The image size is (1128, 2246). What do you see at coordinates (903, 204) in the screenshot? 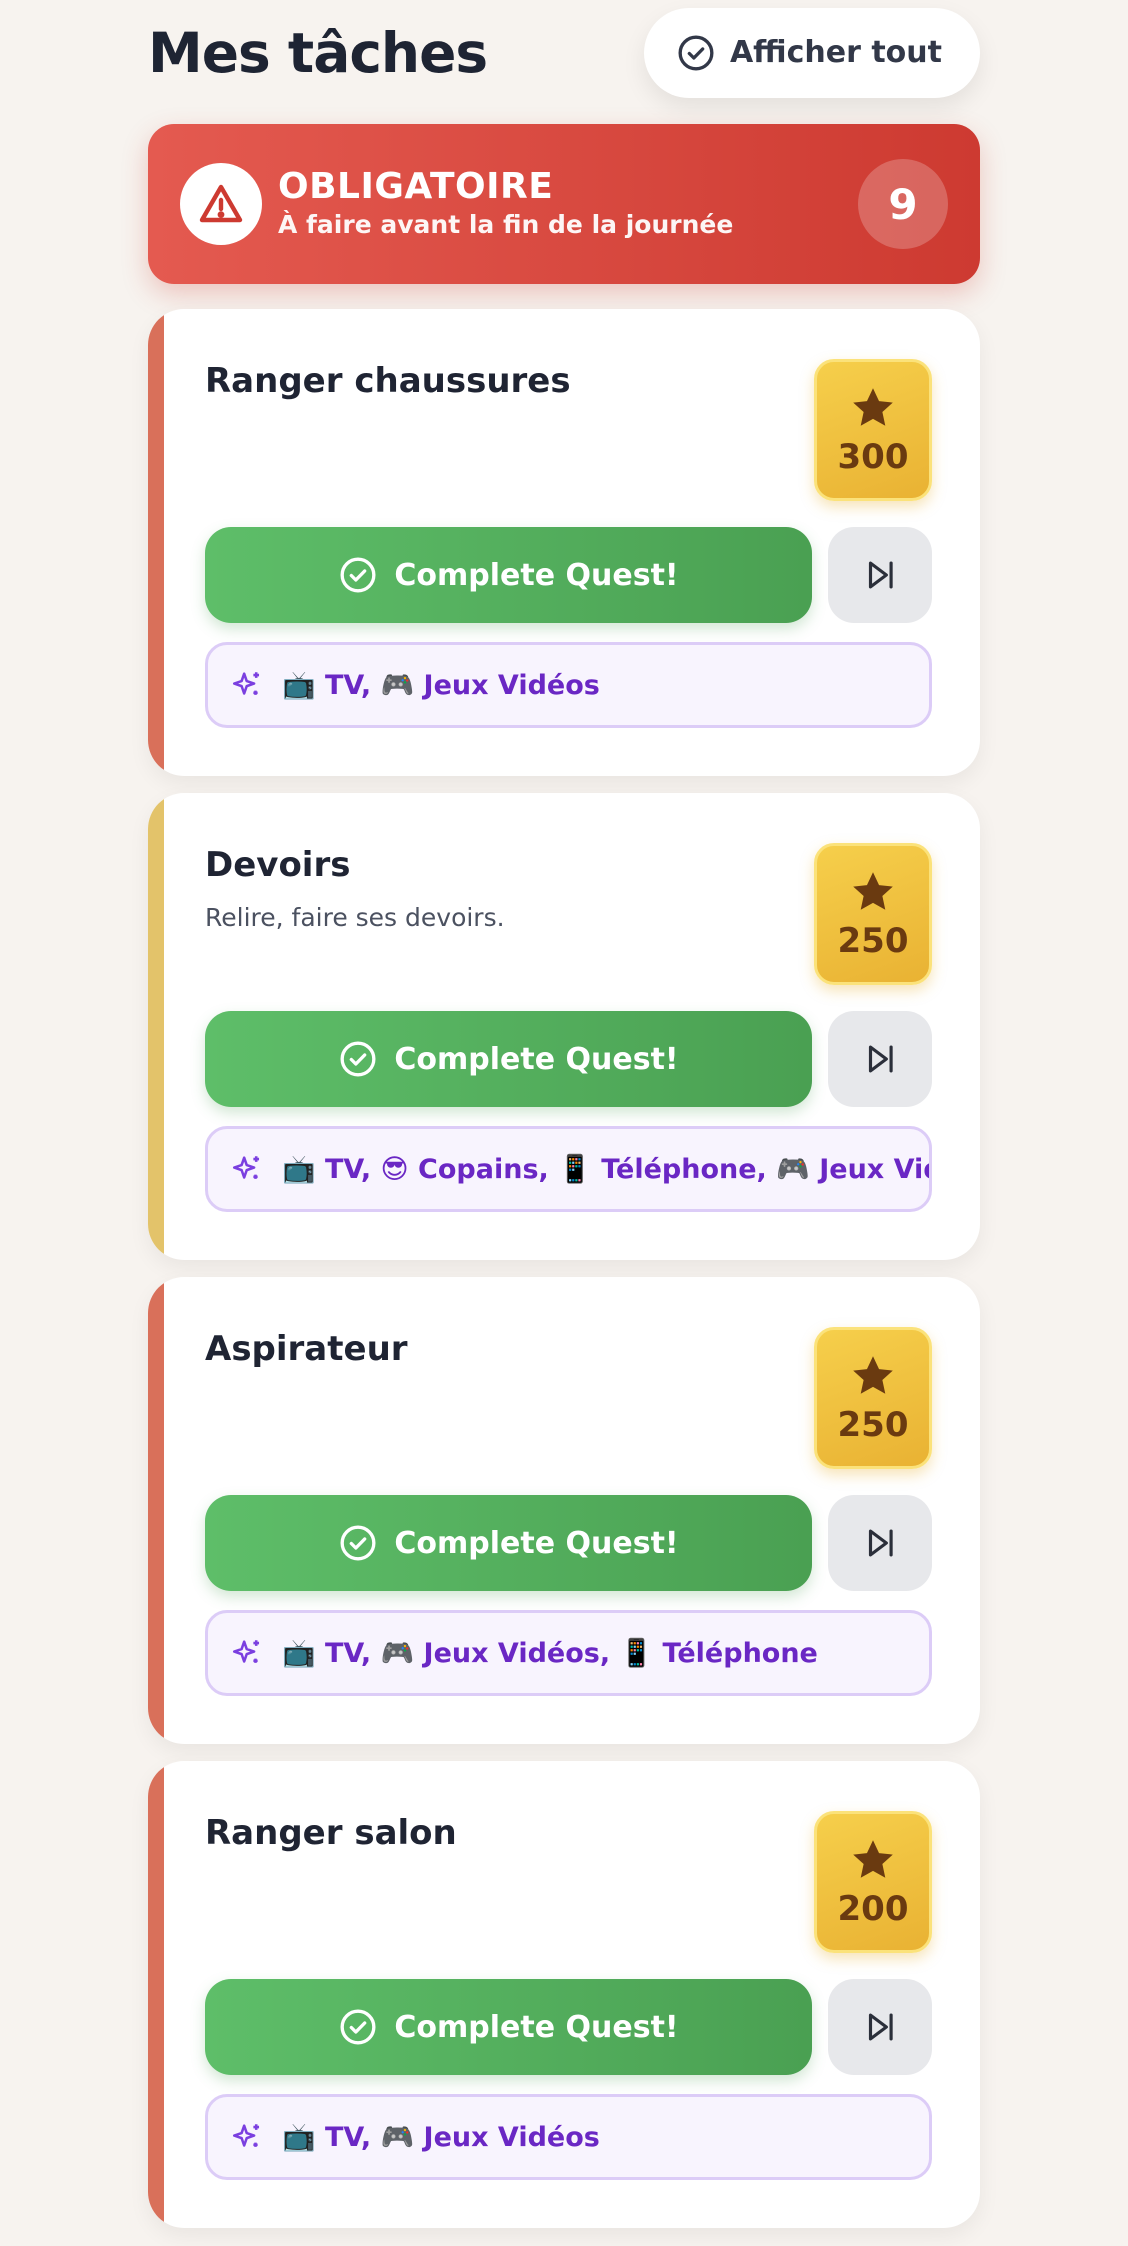
I see `mandatory-count-badge: 9` at bounding box center [903, 204].